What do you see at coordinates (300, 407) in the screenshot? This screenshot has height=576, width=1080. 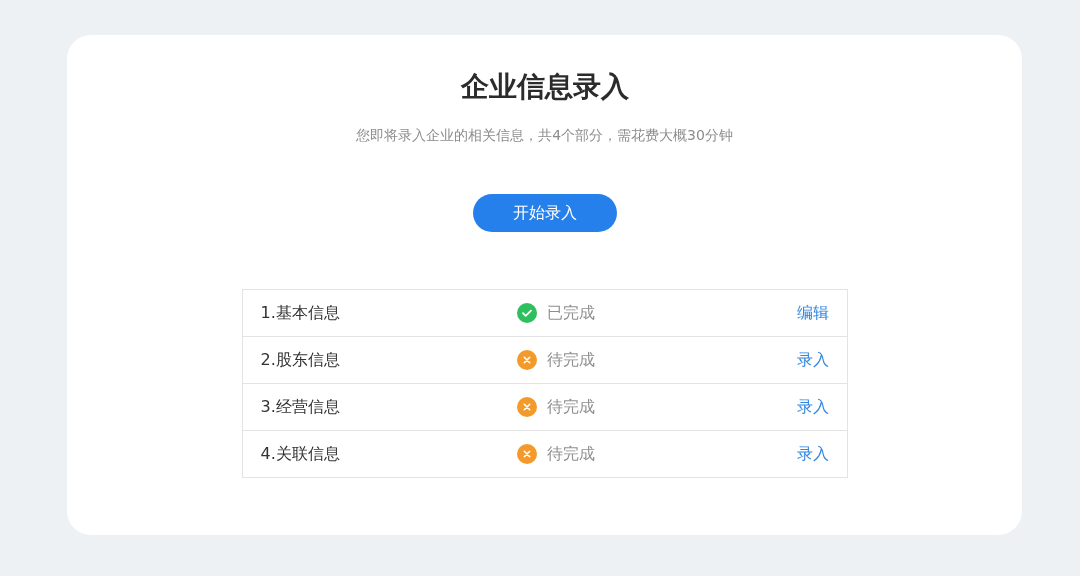 I see `section-name: 3.经营信息` at bounding box center [300, 407].